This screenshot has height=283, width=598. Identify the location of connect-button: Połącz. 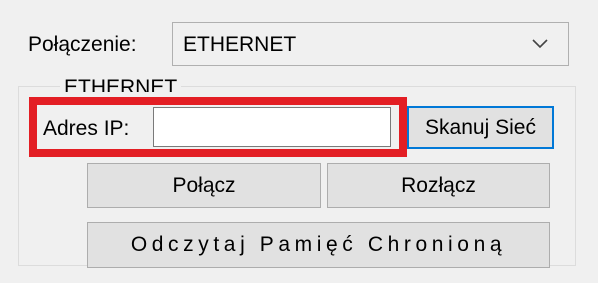
(204, 185).